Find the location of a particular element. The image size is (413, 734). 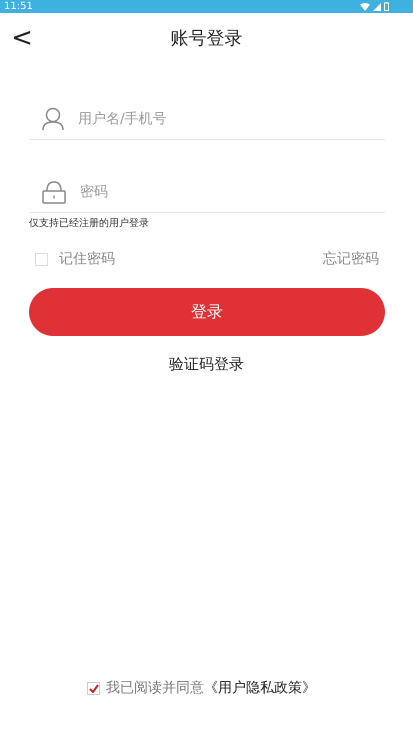

battery-icon is located at coordinates (386, 6).